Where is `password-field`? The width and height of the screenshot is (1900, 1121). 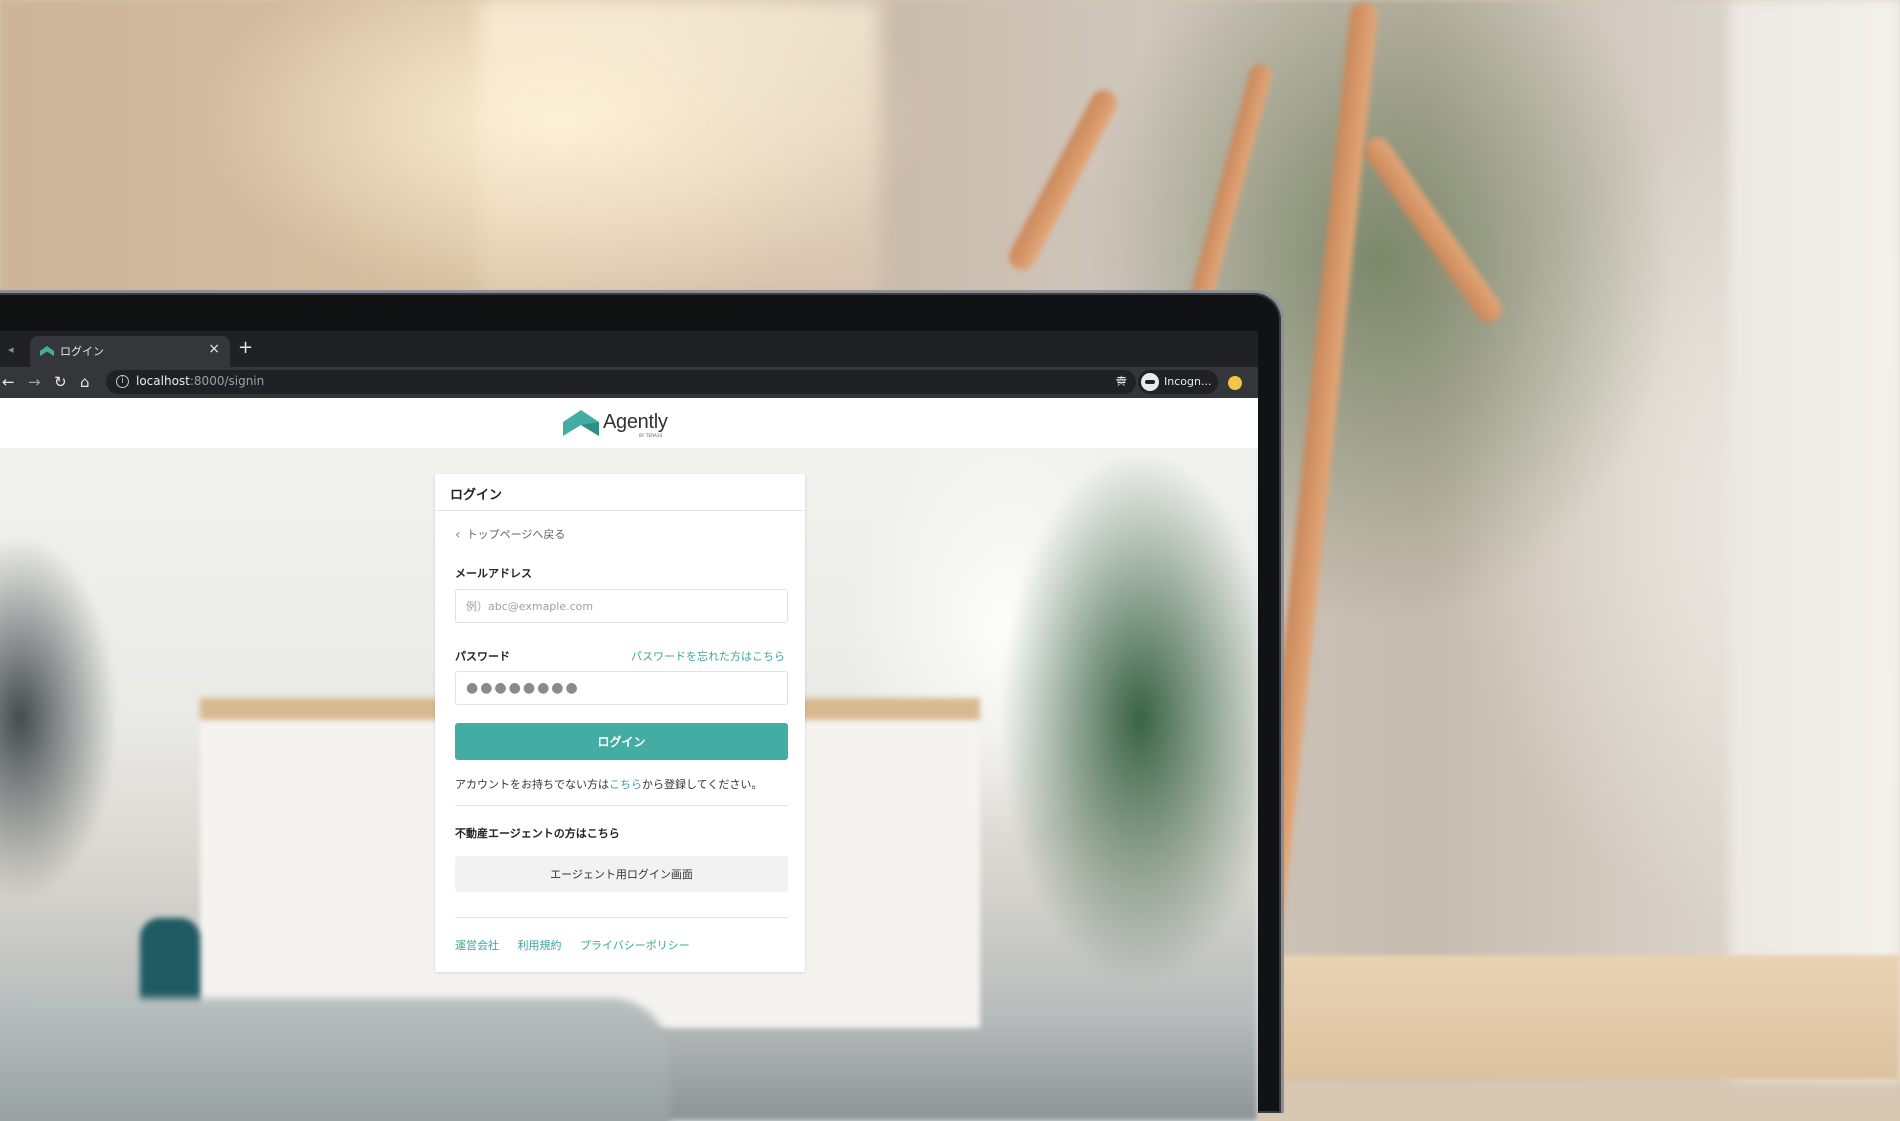
password-field is located at coordinates (621, 688).